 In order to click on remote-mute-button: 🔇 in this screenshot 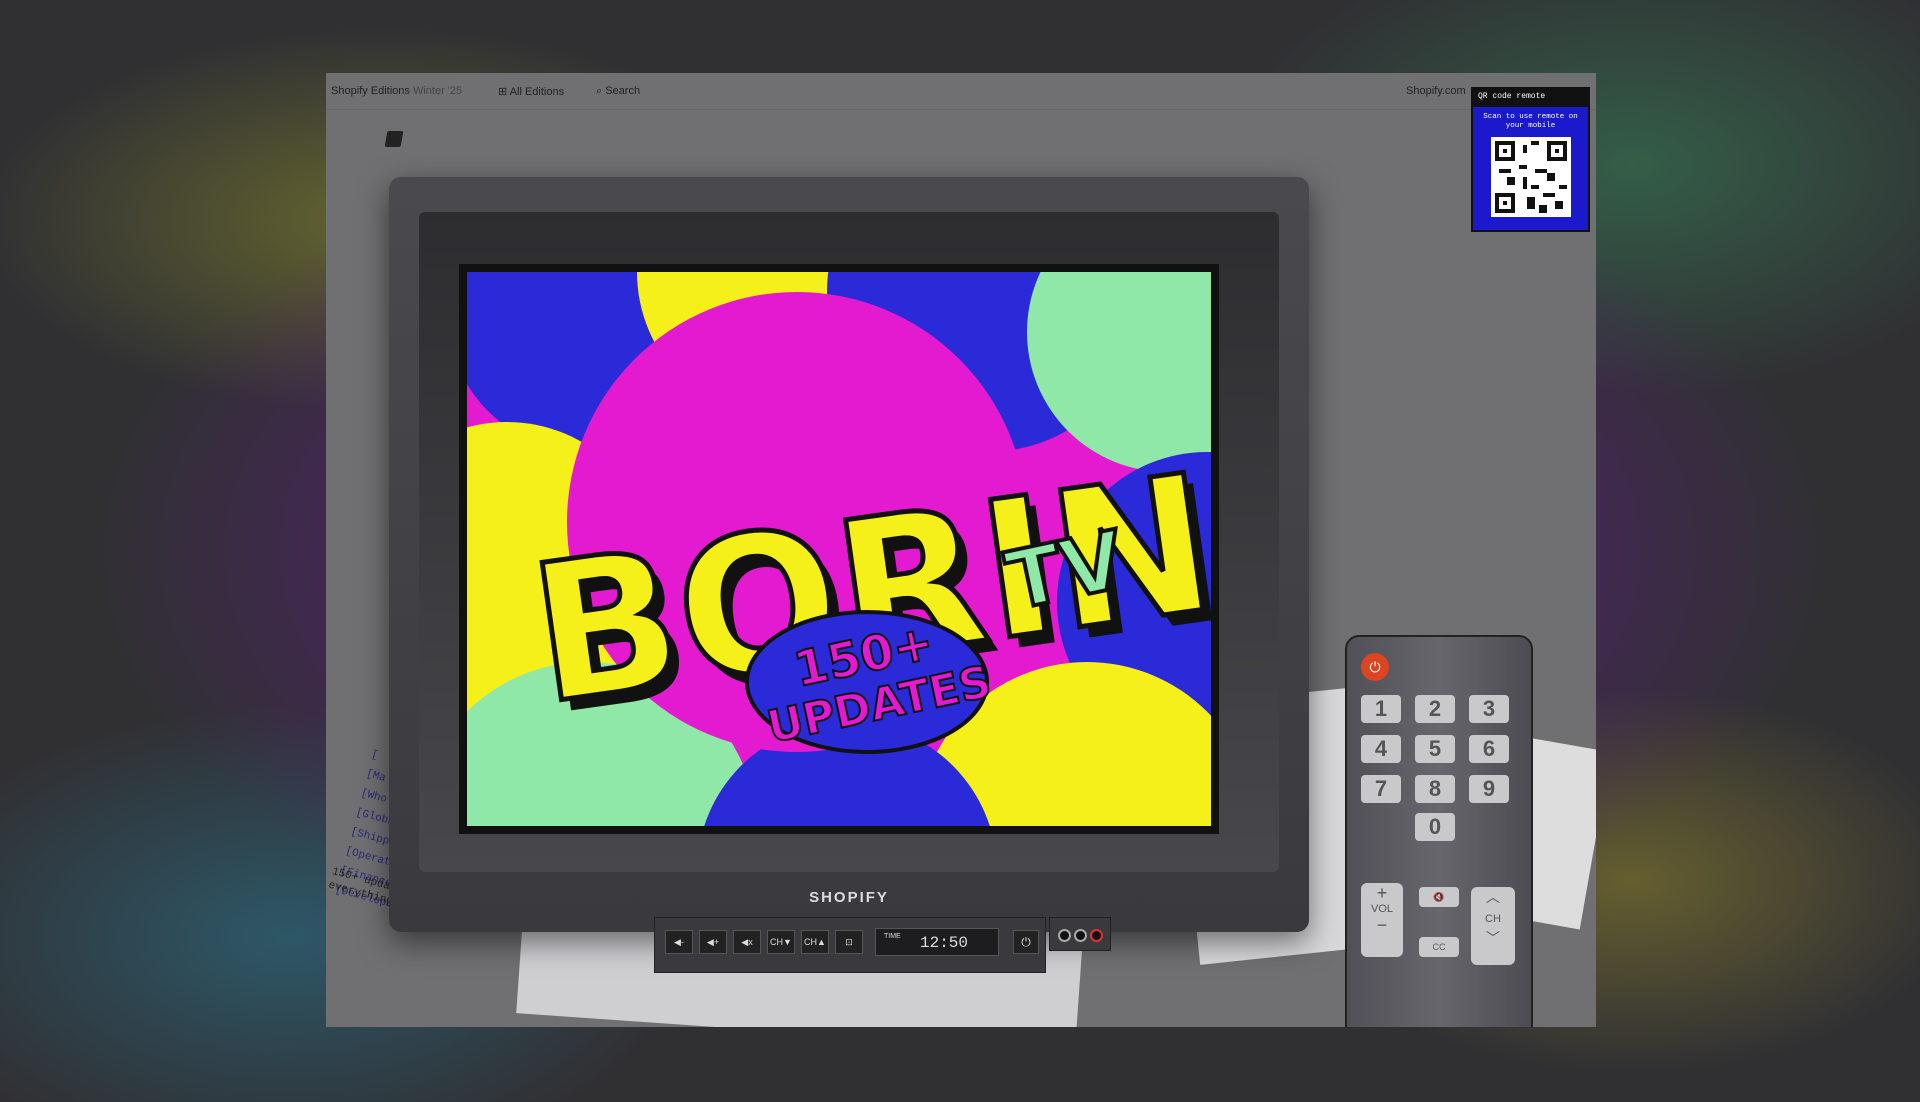, I will do `click(1439, 897)`.